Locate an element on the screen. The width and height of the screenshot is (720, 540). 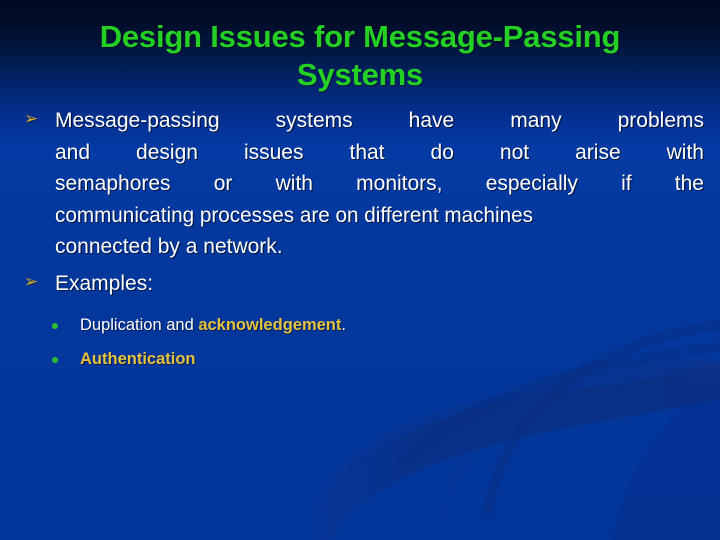
sub-bullet-item-1: Duplication and acknowledgement. is located at coordinates (199, 325).